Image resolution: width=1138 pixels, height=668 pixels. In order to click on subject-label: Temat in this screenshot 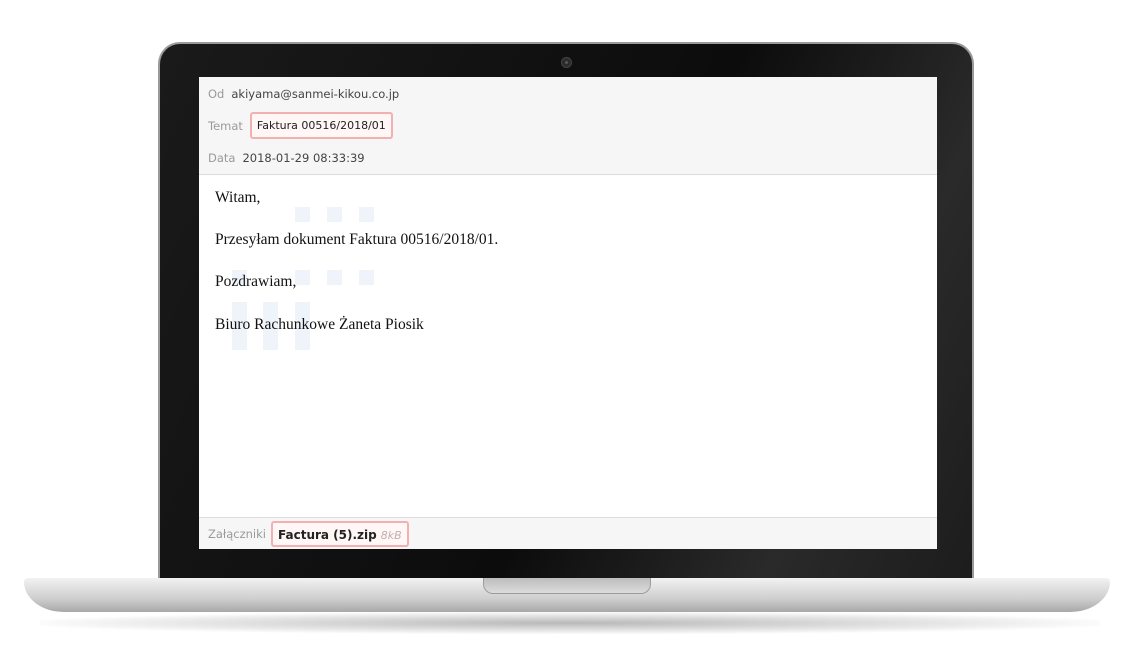, I will do `click(225, 125)`.